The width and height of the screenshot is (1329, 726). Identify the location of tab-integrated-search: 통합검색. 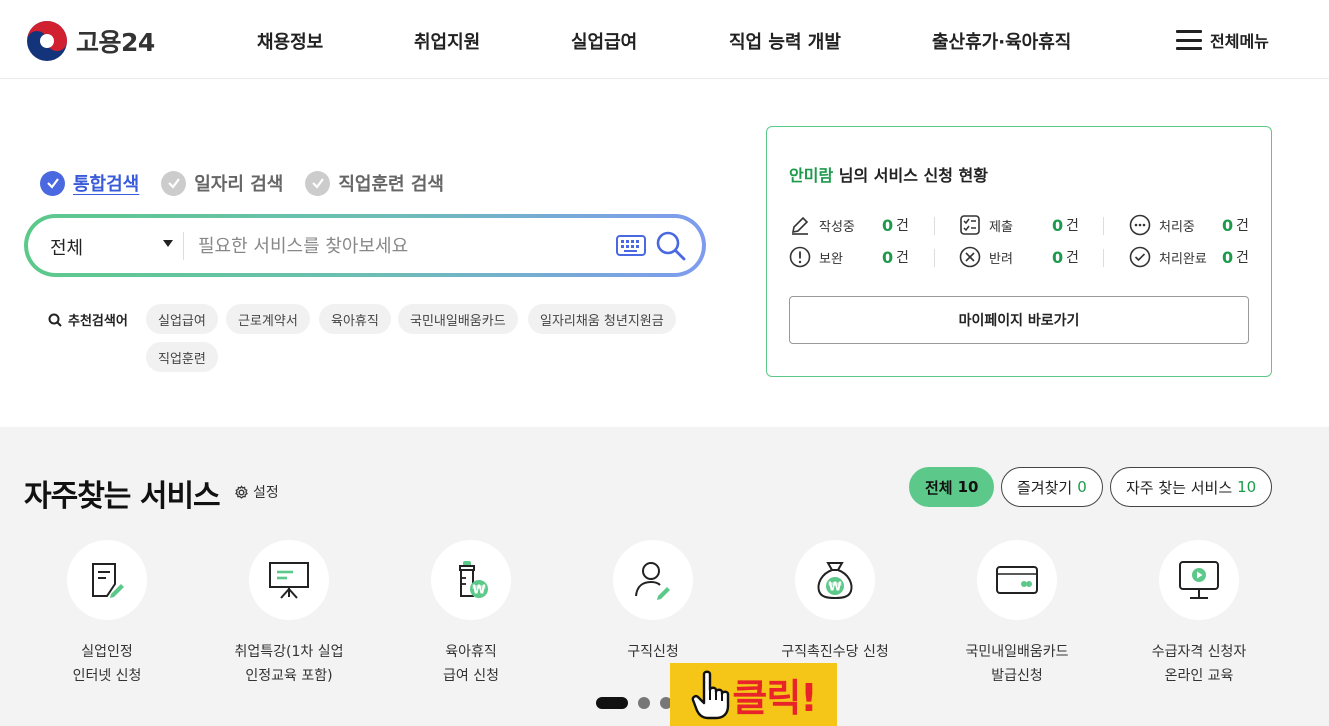
(89, 183).